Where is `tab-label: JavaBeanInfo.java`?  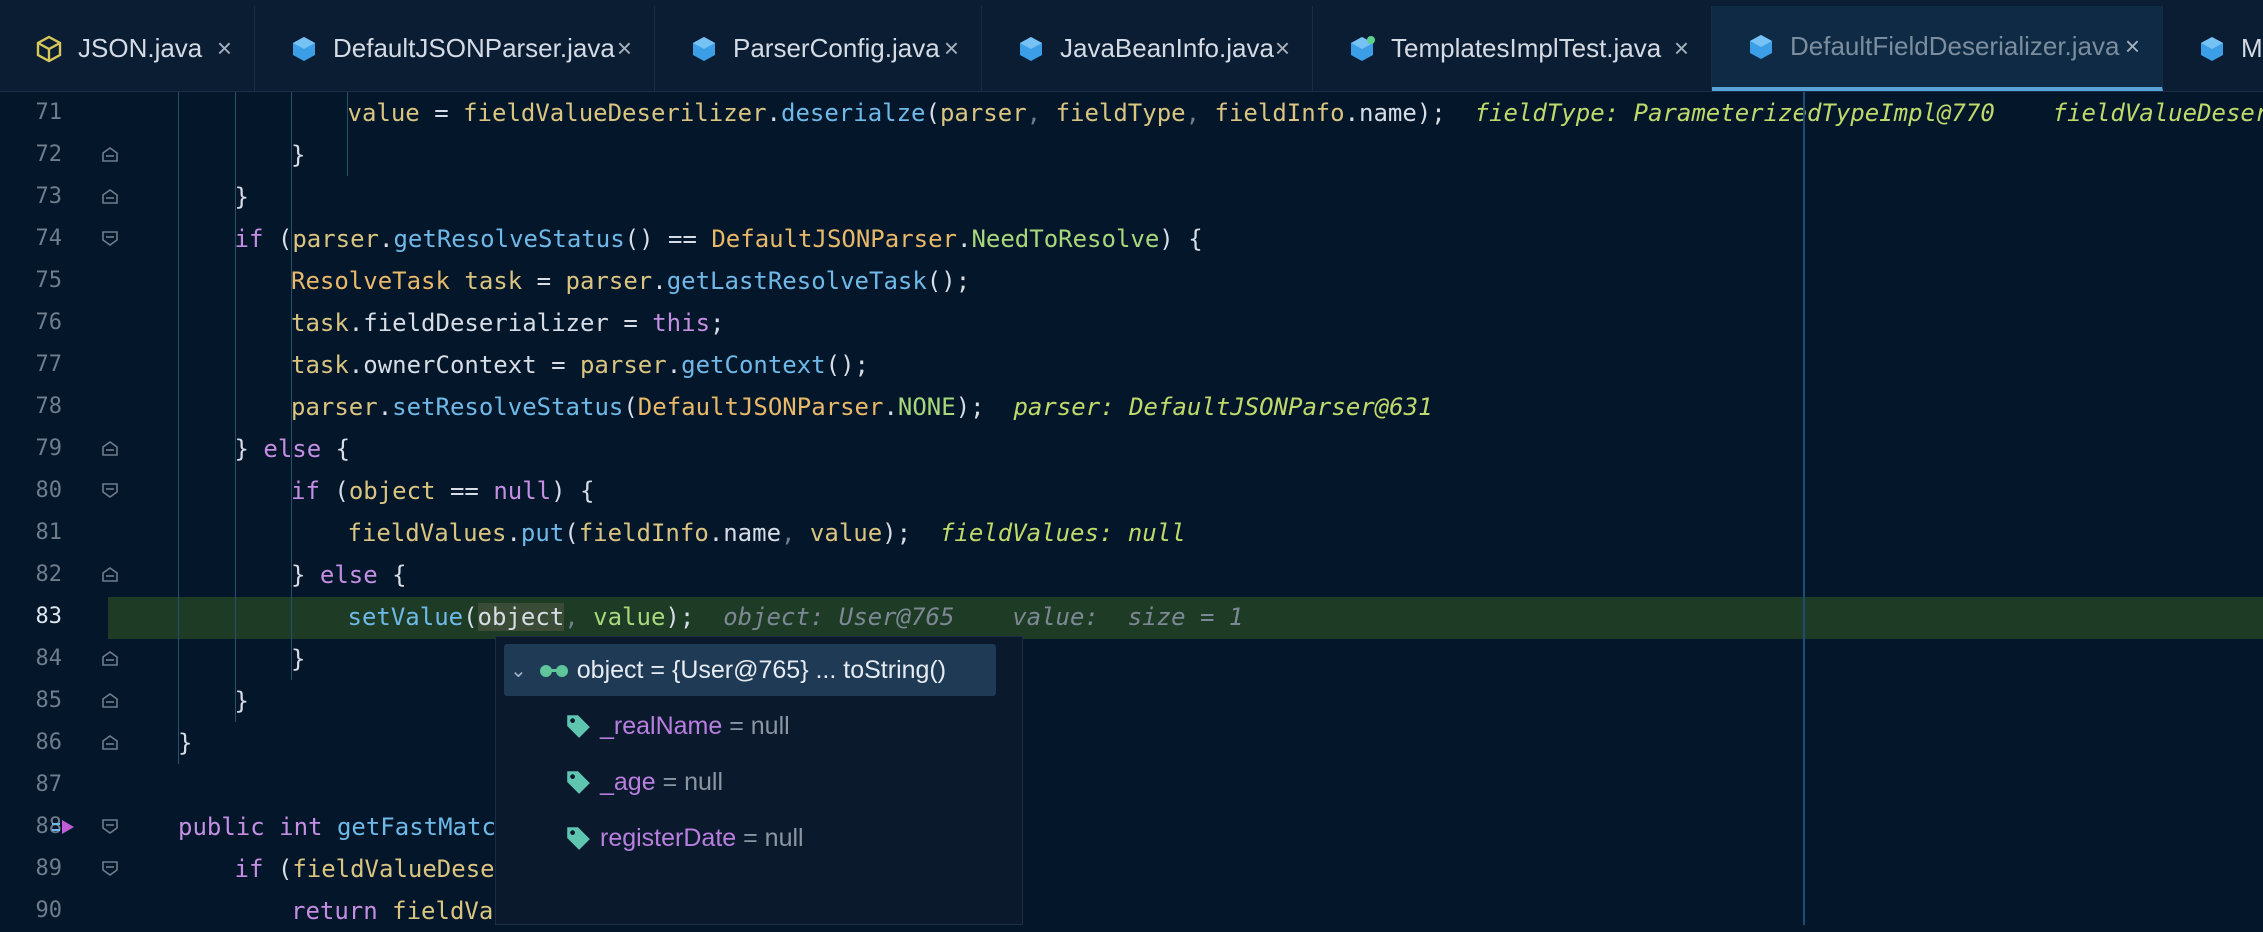
tab-label: JavaBeanInfo.java is located at coordinates (1167, 48).